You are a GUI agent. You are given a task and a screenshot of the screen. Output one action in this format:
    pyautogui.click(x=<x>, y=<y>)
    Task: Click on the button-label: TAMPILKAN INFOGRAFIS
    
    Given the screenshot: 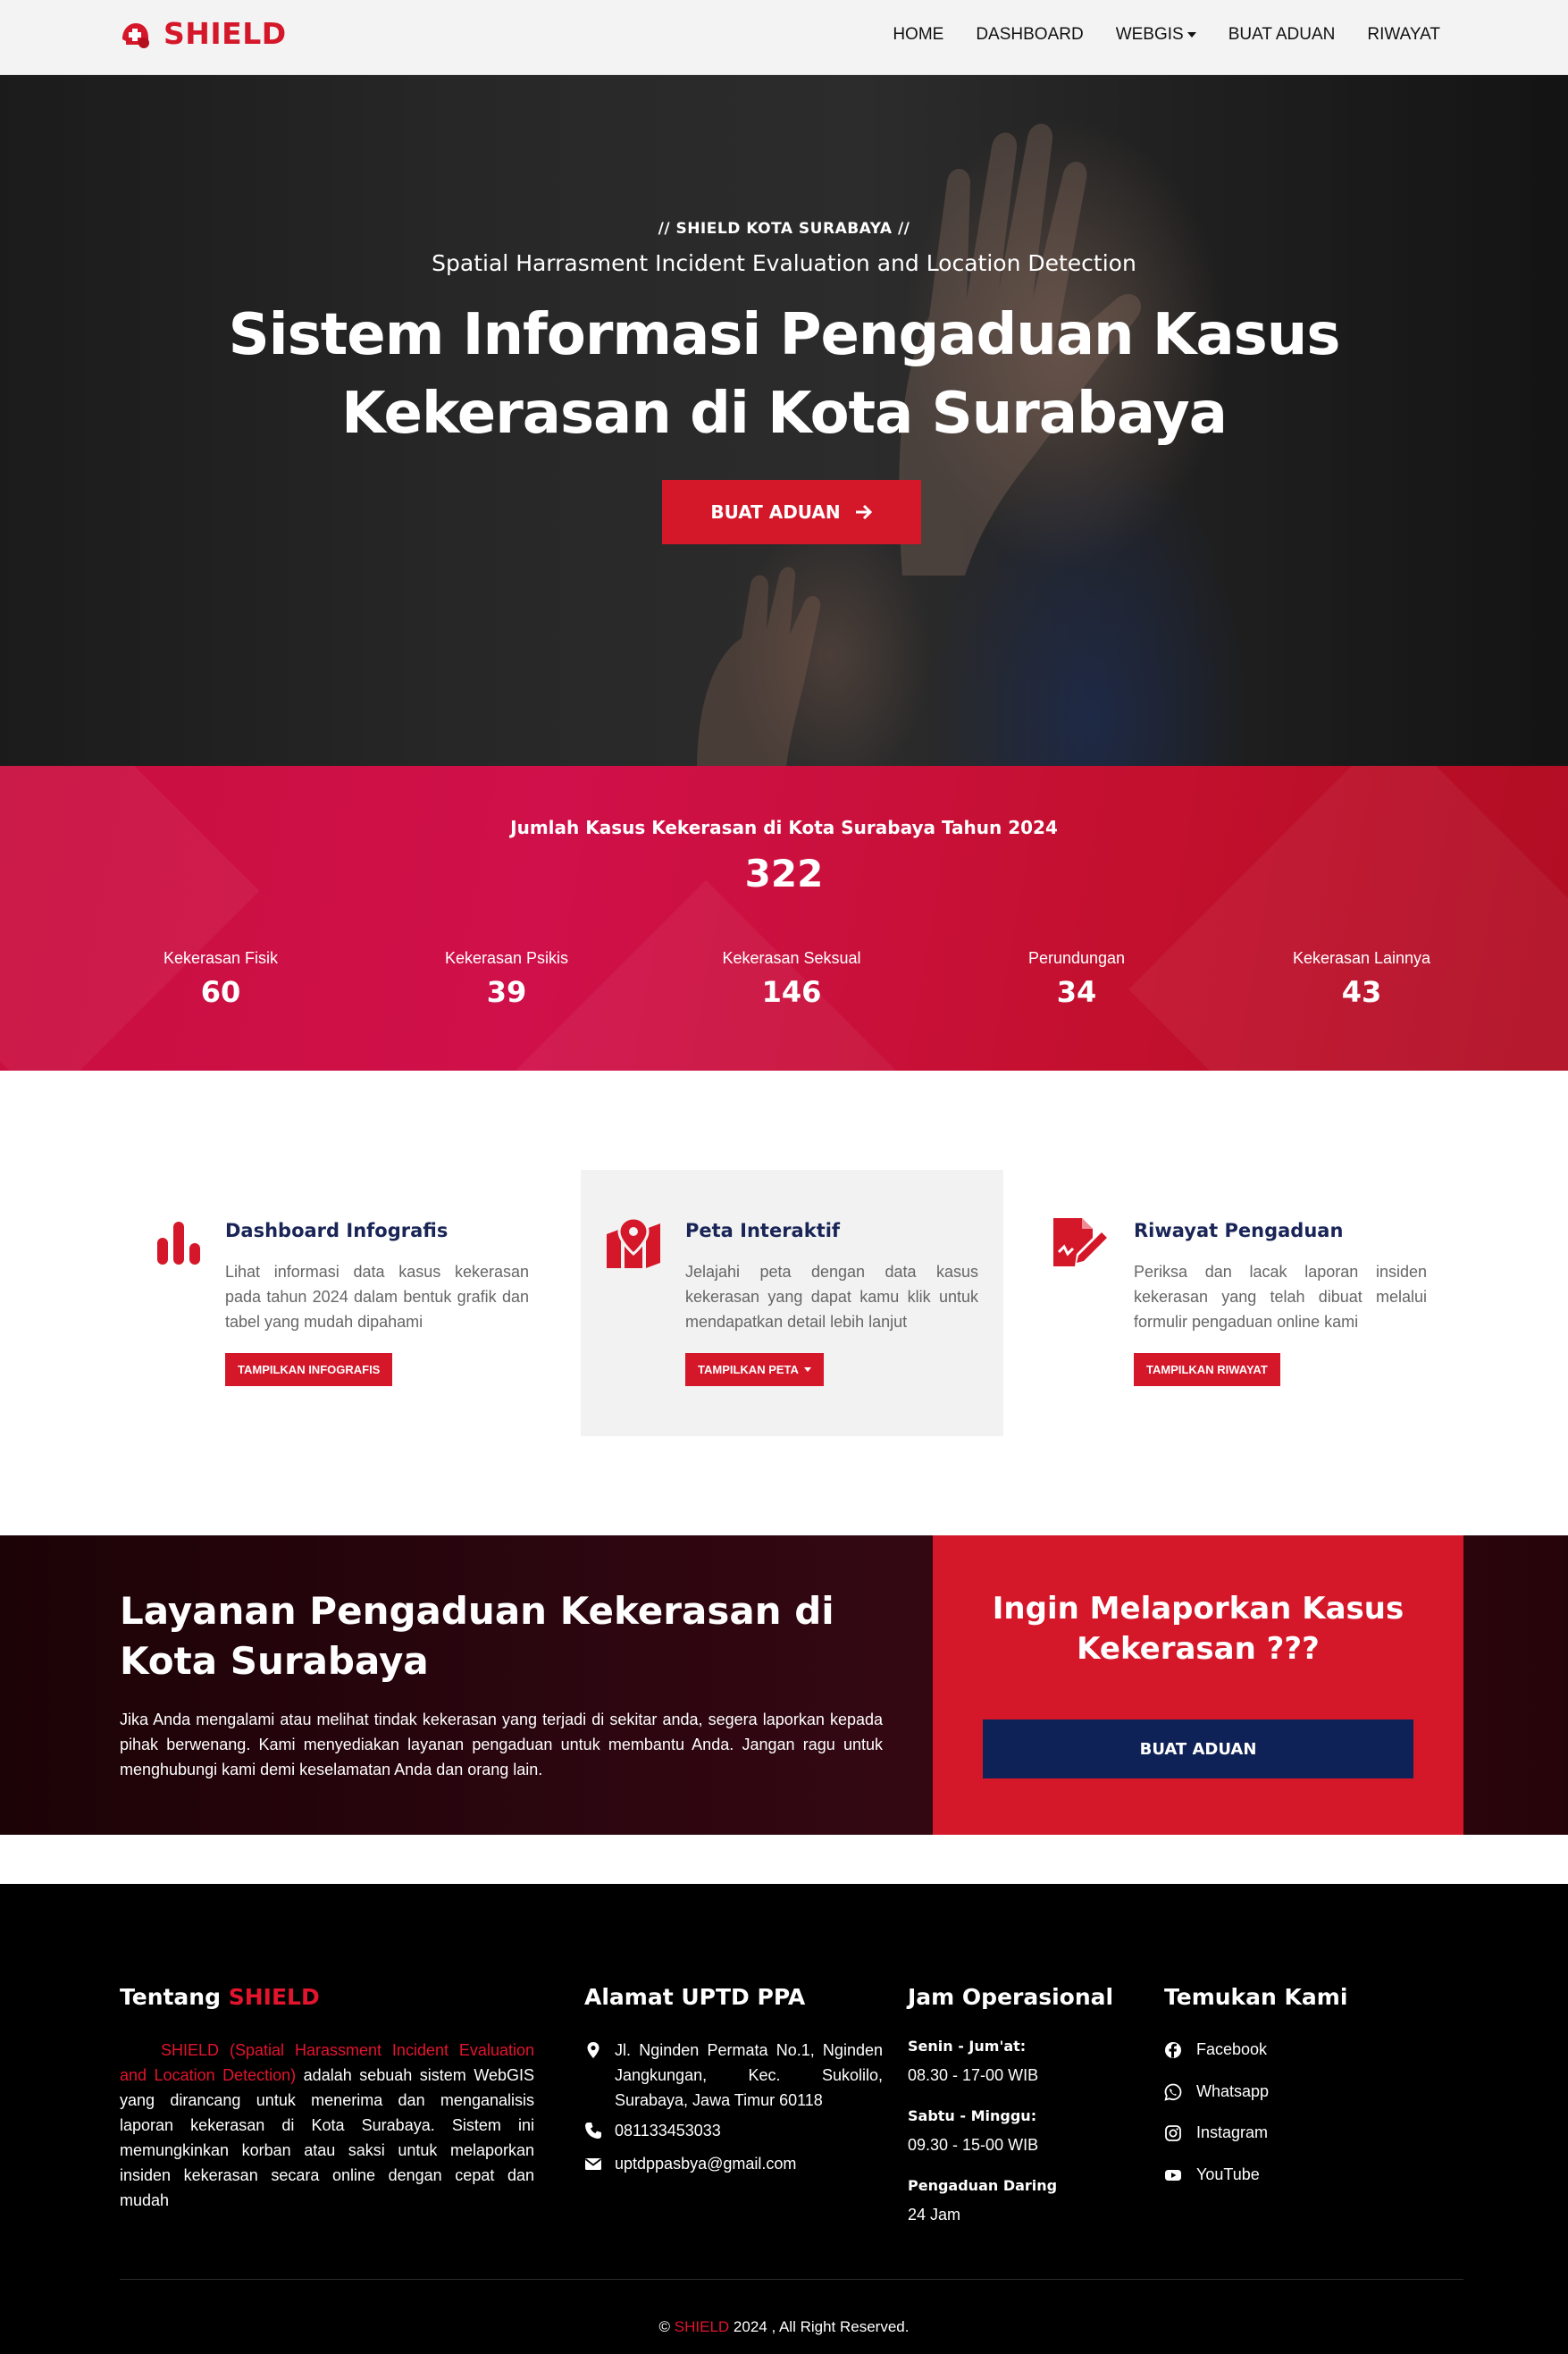 What is the action you would take?
    pyautogui.click(x=309, y=1369)
    